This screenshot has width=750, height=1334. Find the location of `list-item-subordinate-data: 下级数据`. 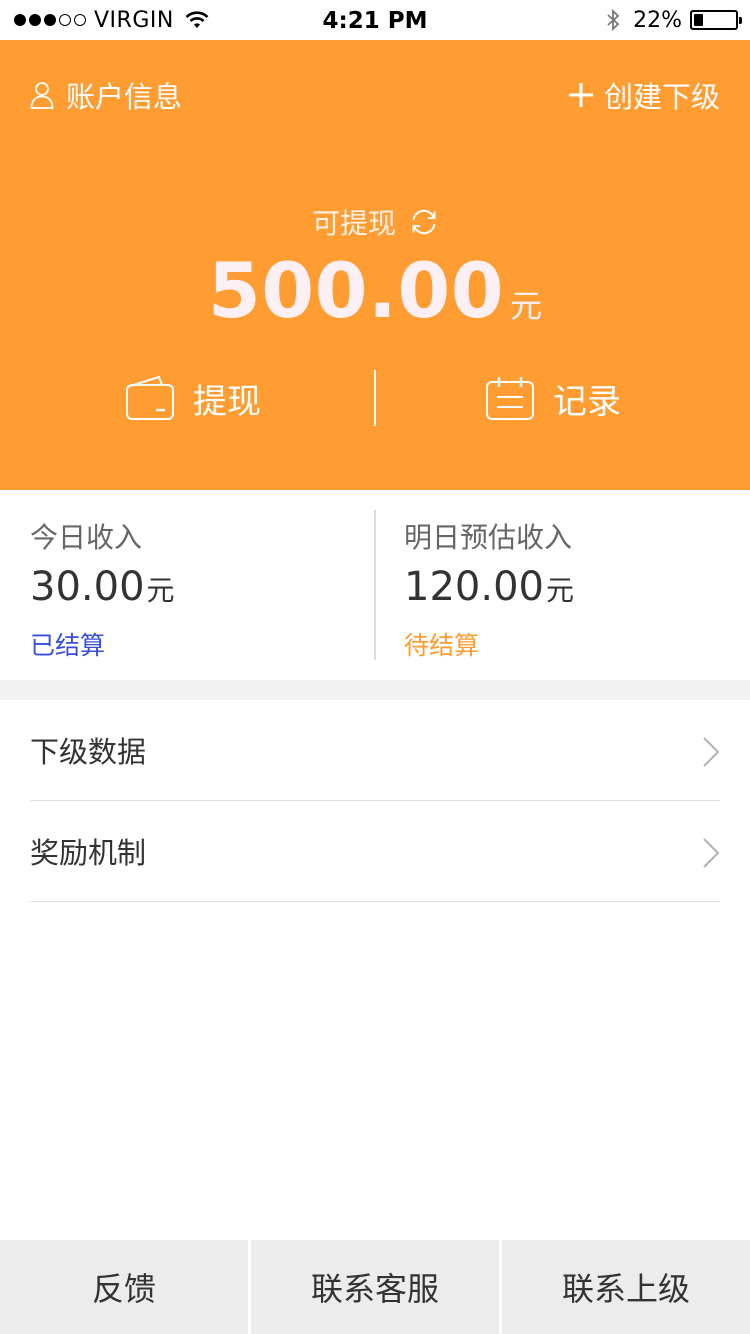

list-item-subordinate-data: 下级数据 is located at coordinates (375, 750).